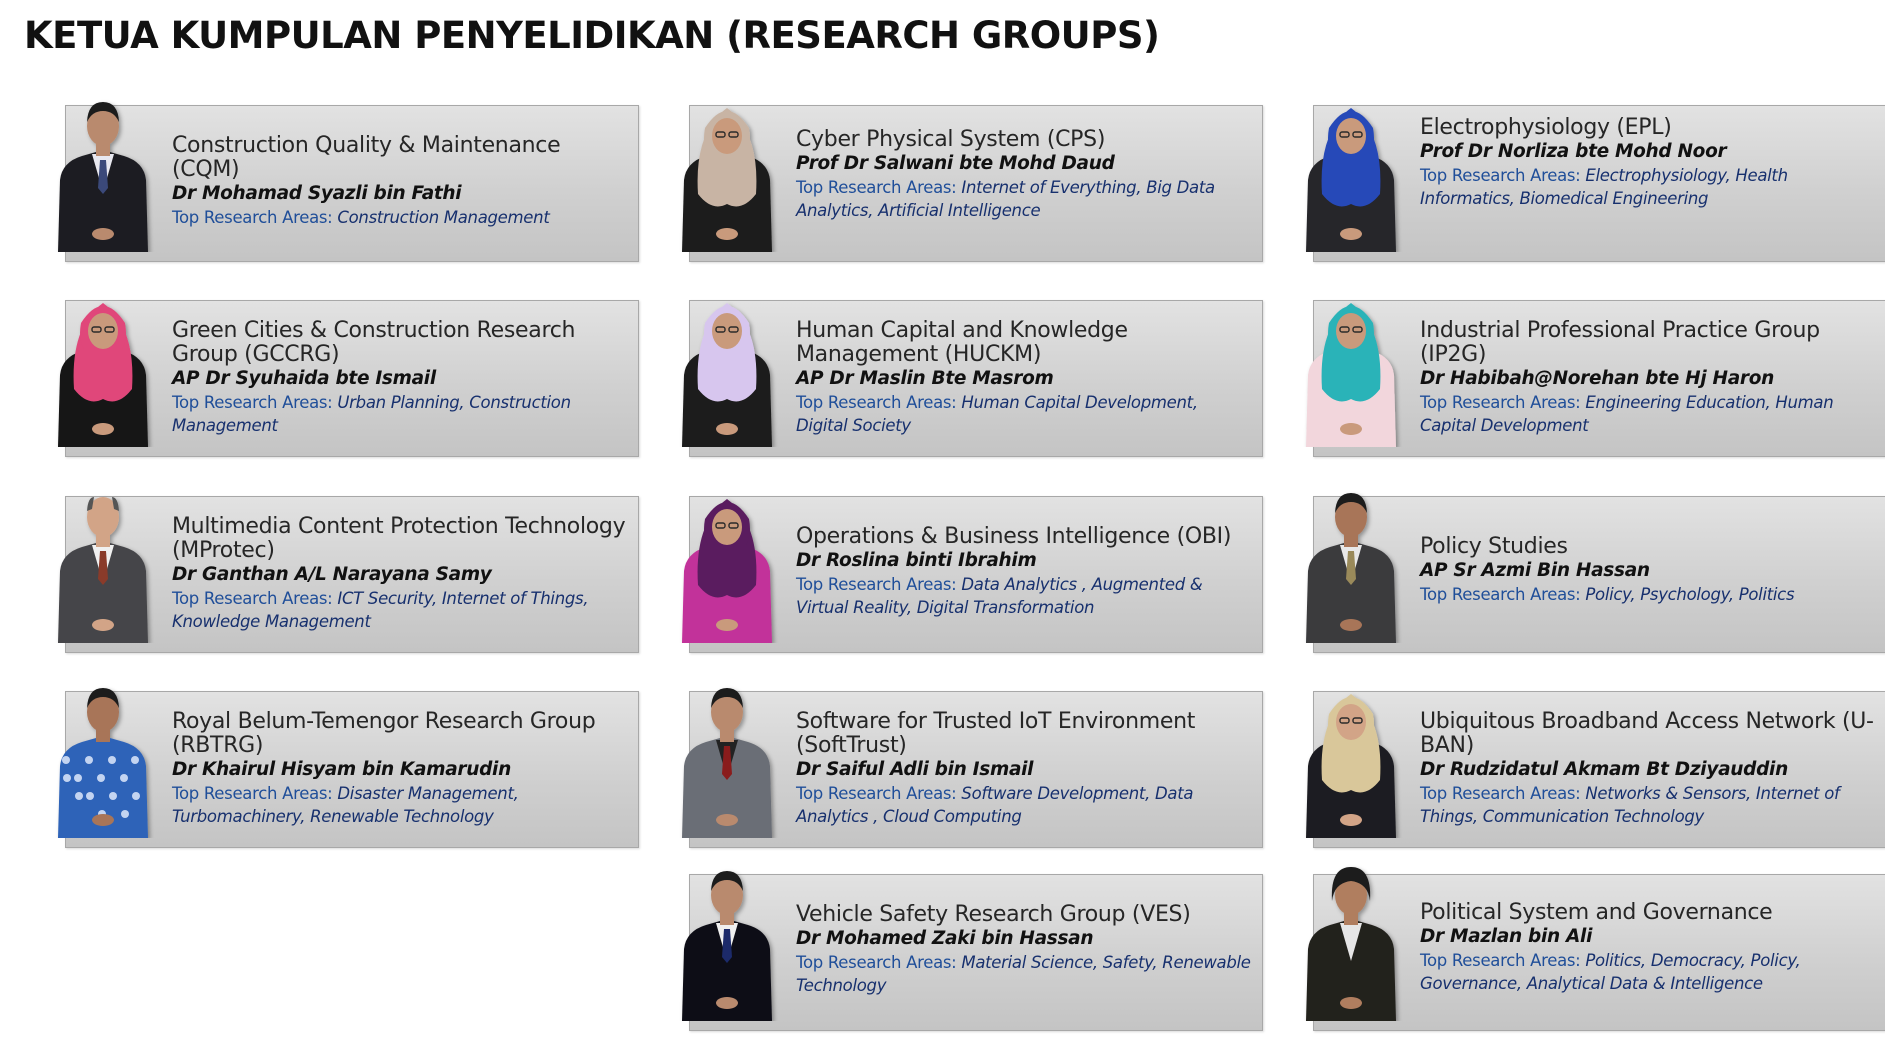 The width and height of the screenshot is (1885, 1040). What do you see at coordinates (443, 217) in the screenshot?
I see `research-areas-value: Construction Management` at bounding box center [443, 217].